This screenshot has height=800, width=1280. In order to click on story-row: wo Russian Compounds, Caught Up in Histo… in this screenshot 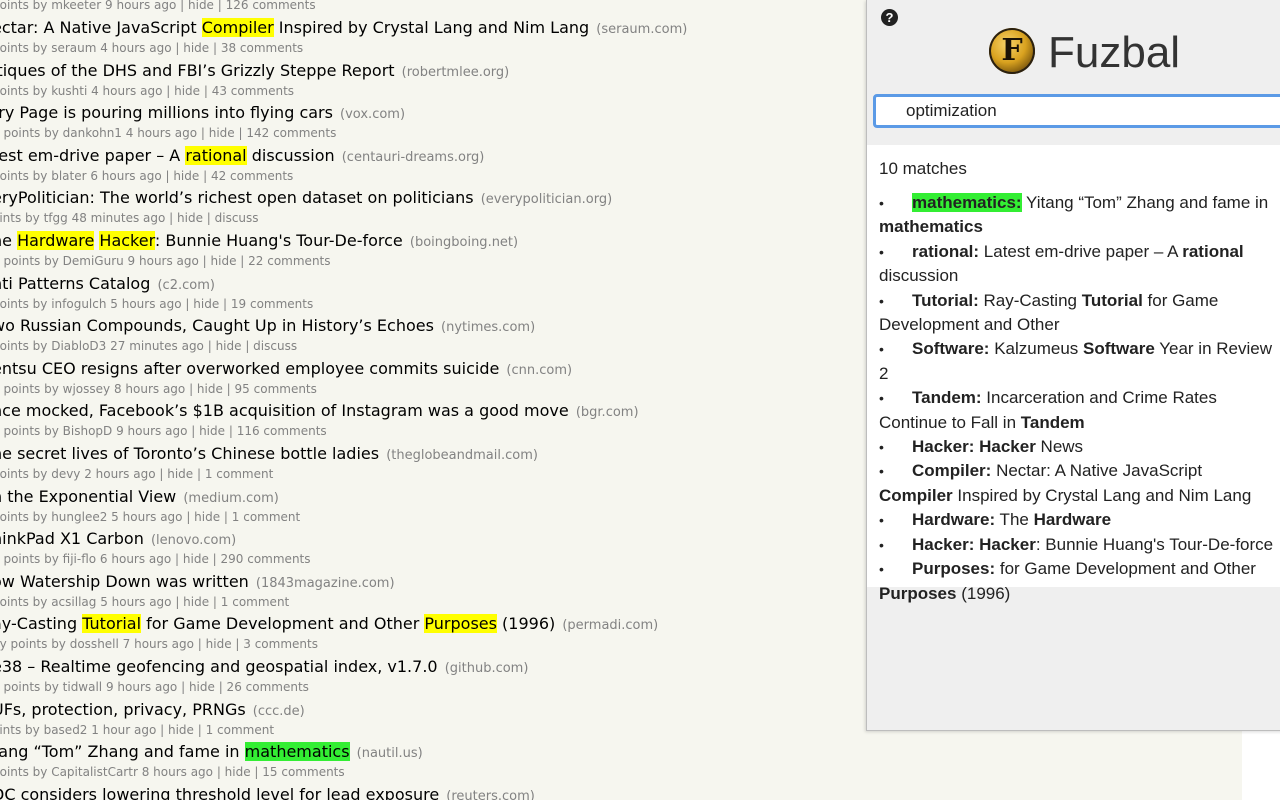, I will do `click(267, 334)`.